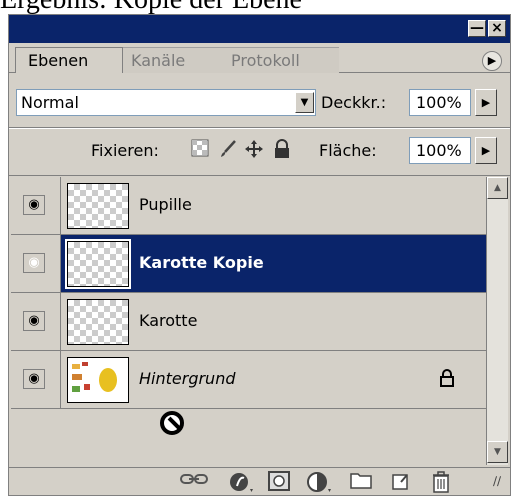 This screenshot has height=498, width=515. Describe the element at coordinates (259, 29) in the screenshot. I see `panel-titlebar: — ×` at that location.